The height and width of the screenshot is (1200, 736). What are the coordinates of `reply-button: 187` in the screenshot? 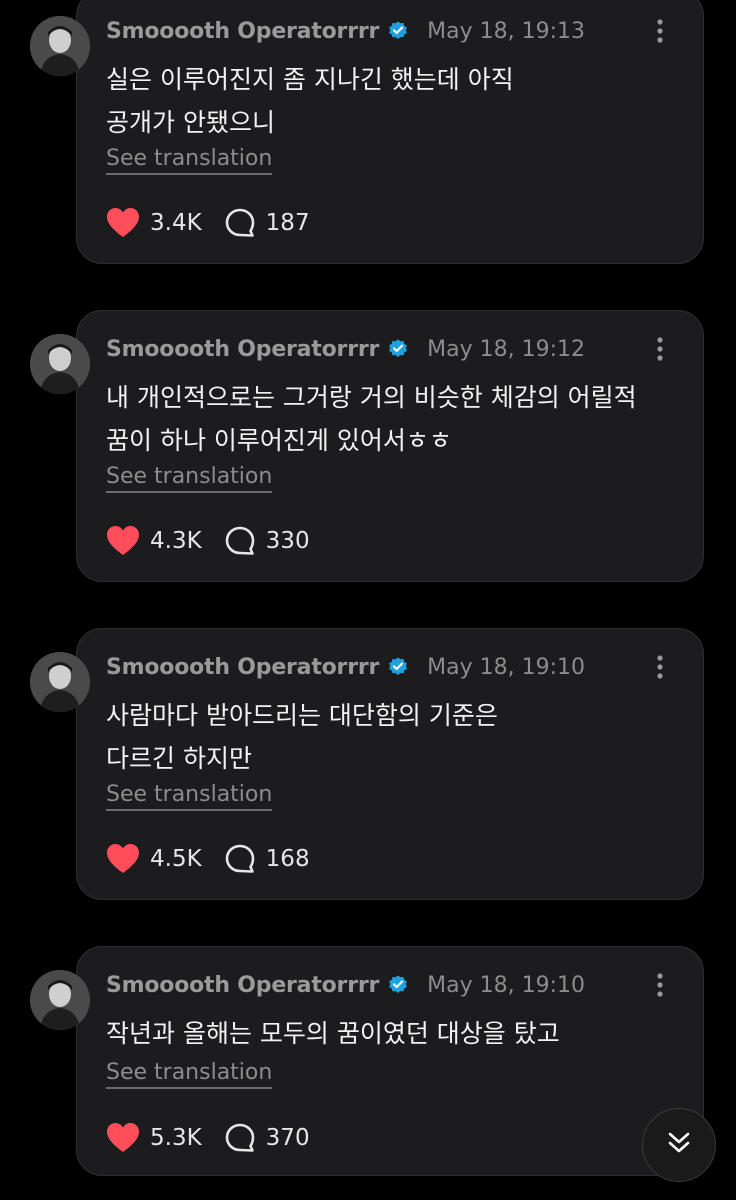 It's located at (267, 223).